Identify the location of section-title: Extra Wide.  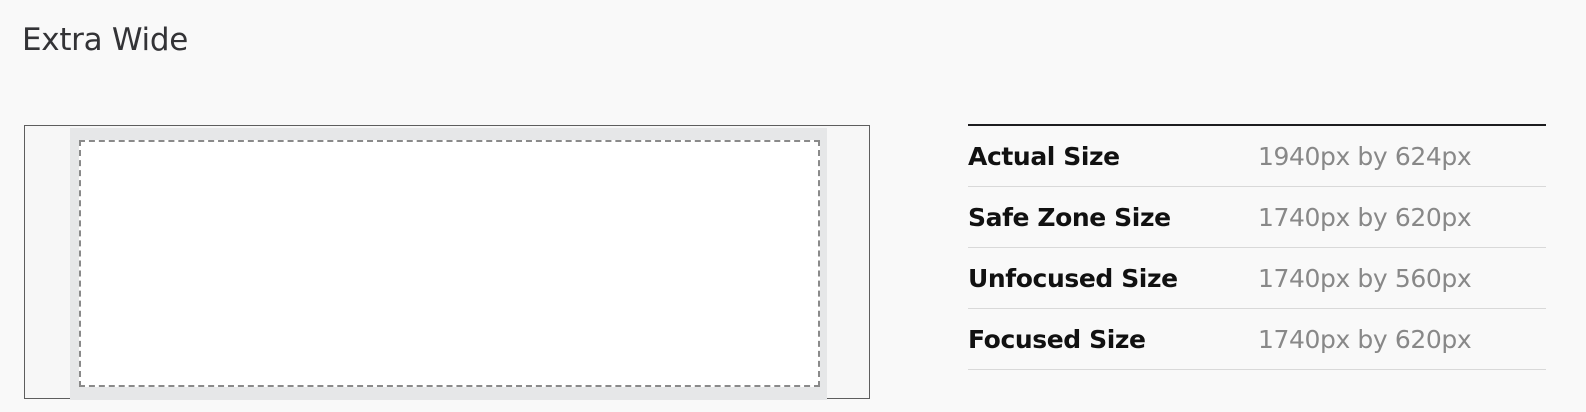
(105, 40).